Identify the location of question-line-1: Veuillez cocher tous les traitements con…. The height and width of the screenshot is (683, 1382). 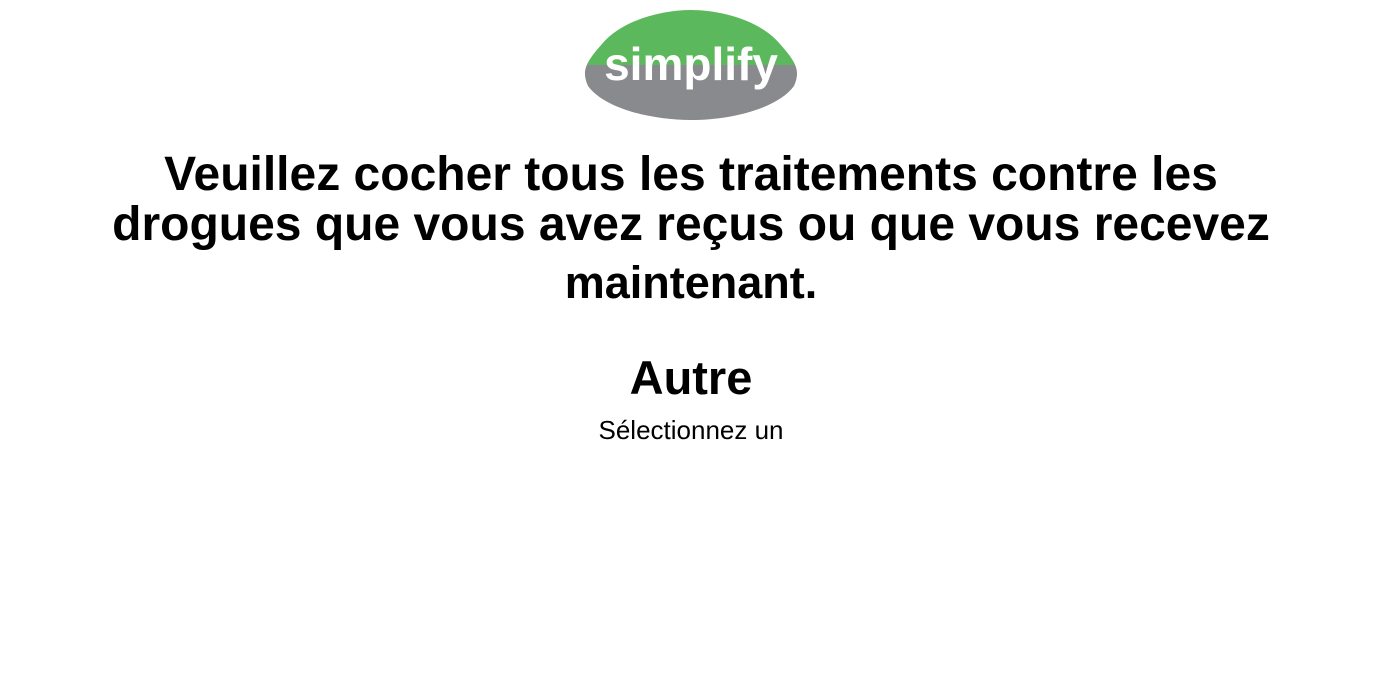
(691, 174).